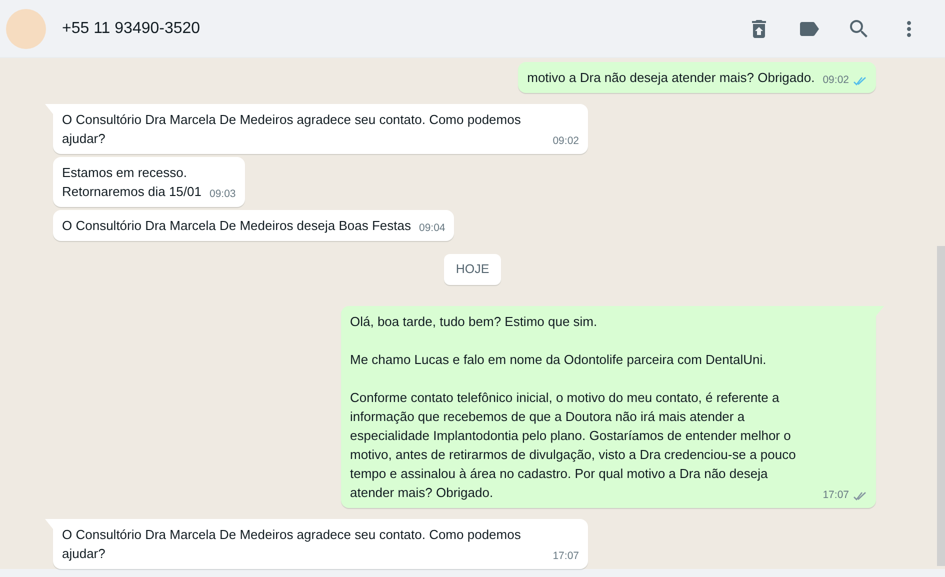 This screenshot has height=577, width=945. Describe the element at coordinates (132, 182) in the screenshot. I see `message-text: Estamos em recesso. Retornaremos dia 15/01` at that location.